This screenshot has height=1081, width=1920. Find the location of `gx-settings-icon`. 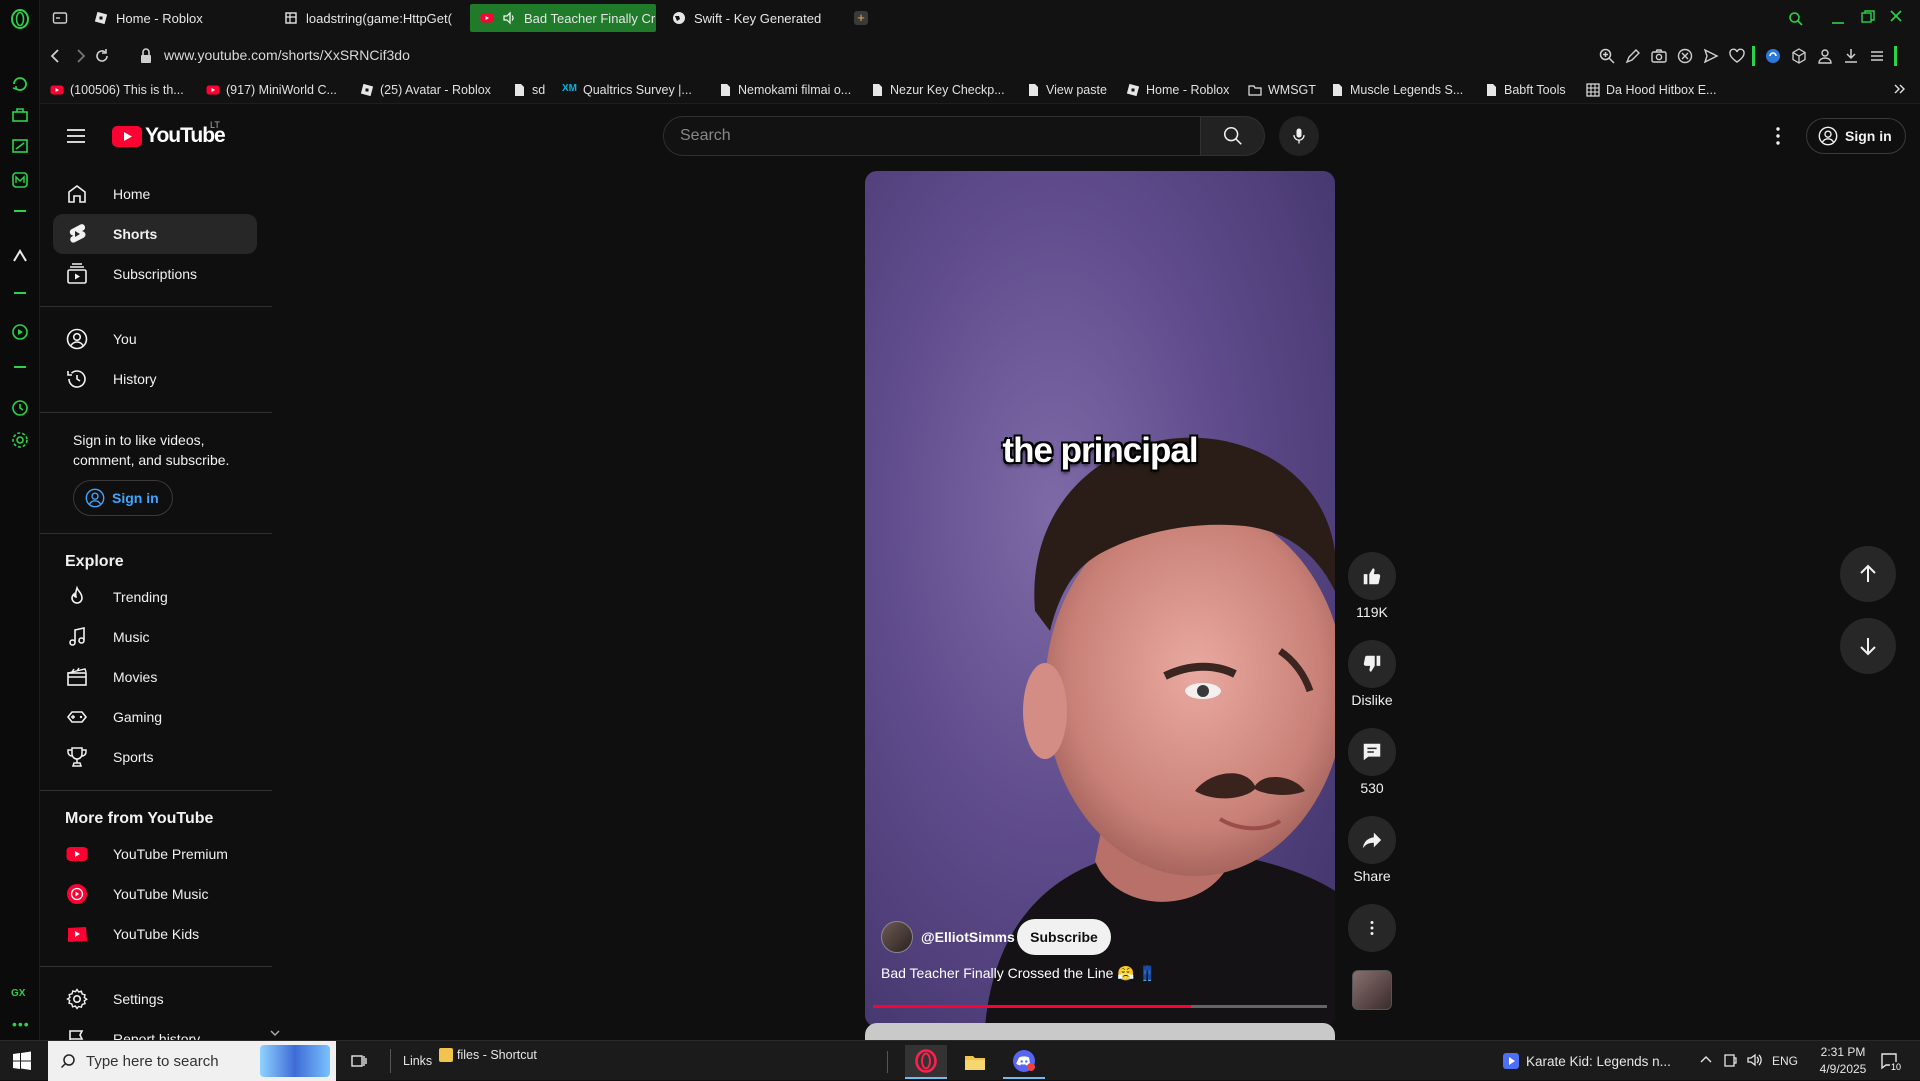

gx-settings-icon is located at coordinates (20, 440).